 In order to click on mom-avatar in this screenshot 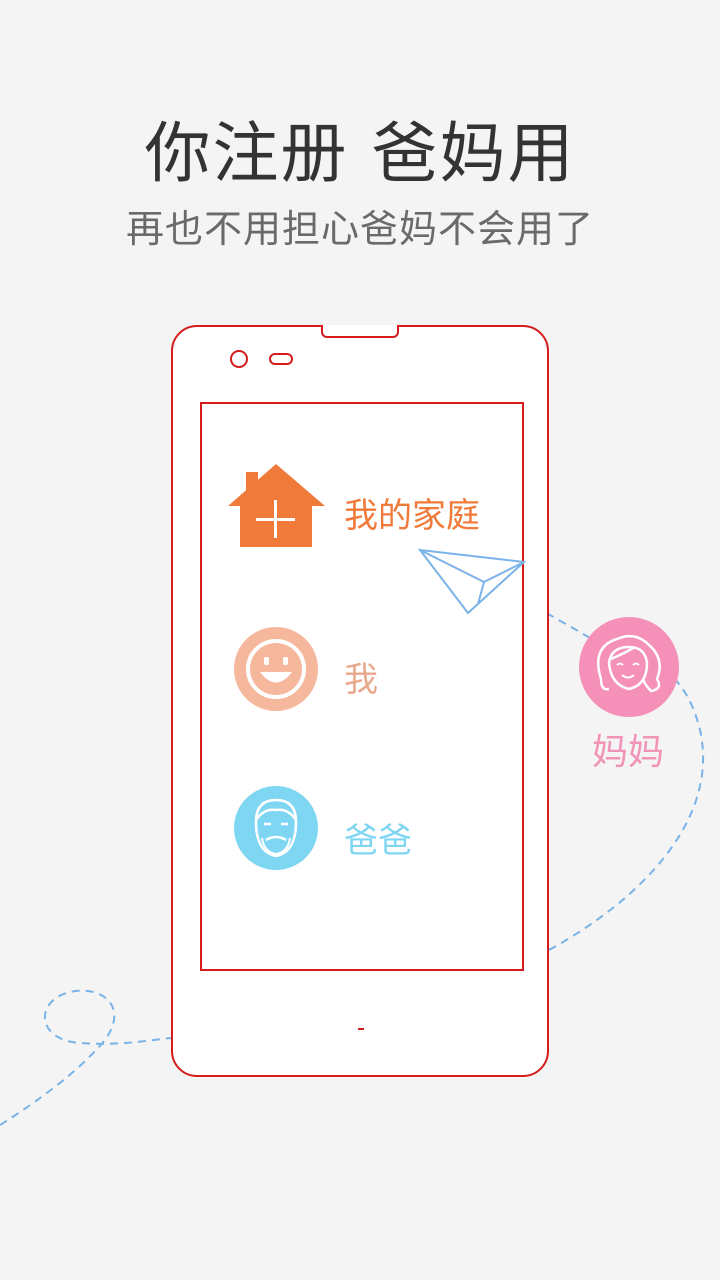, I will do `click(629, 667)`.